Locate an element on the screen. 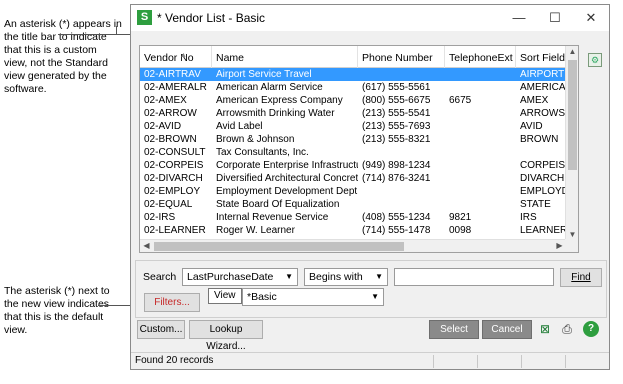  cell-phone: (714) 876-3241 is located at coordinates (396, 178).